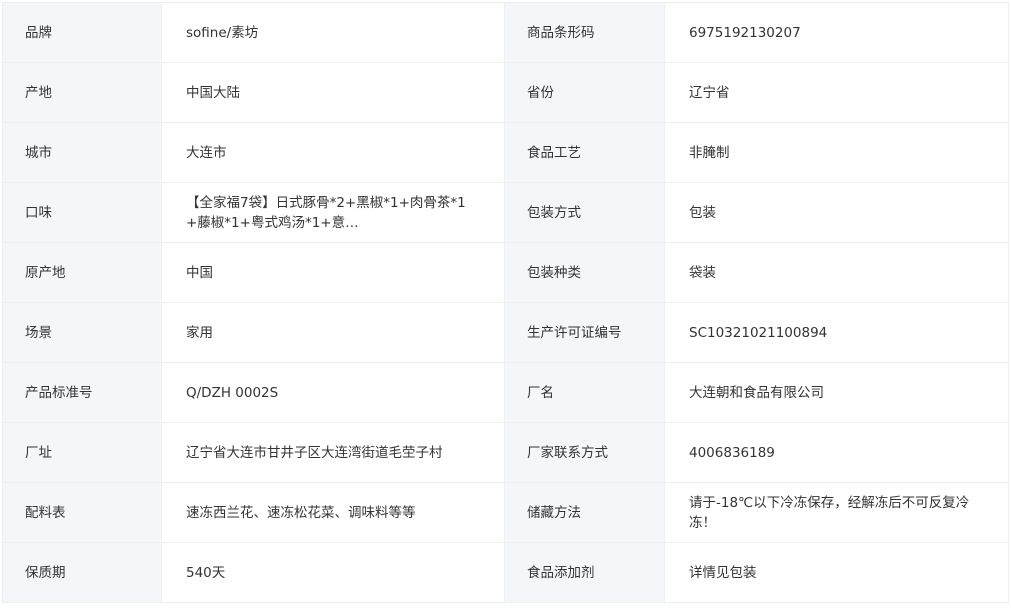 This screenshot has height=612, width=1011. What do you see at coordinates (584, 512) in the screenshot?
I see `spec-label: 储藏方法` at bounding box center [584, 512].